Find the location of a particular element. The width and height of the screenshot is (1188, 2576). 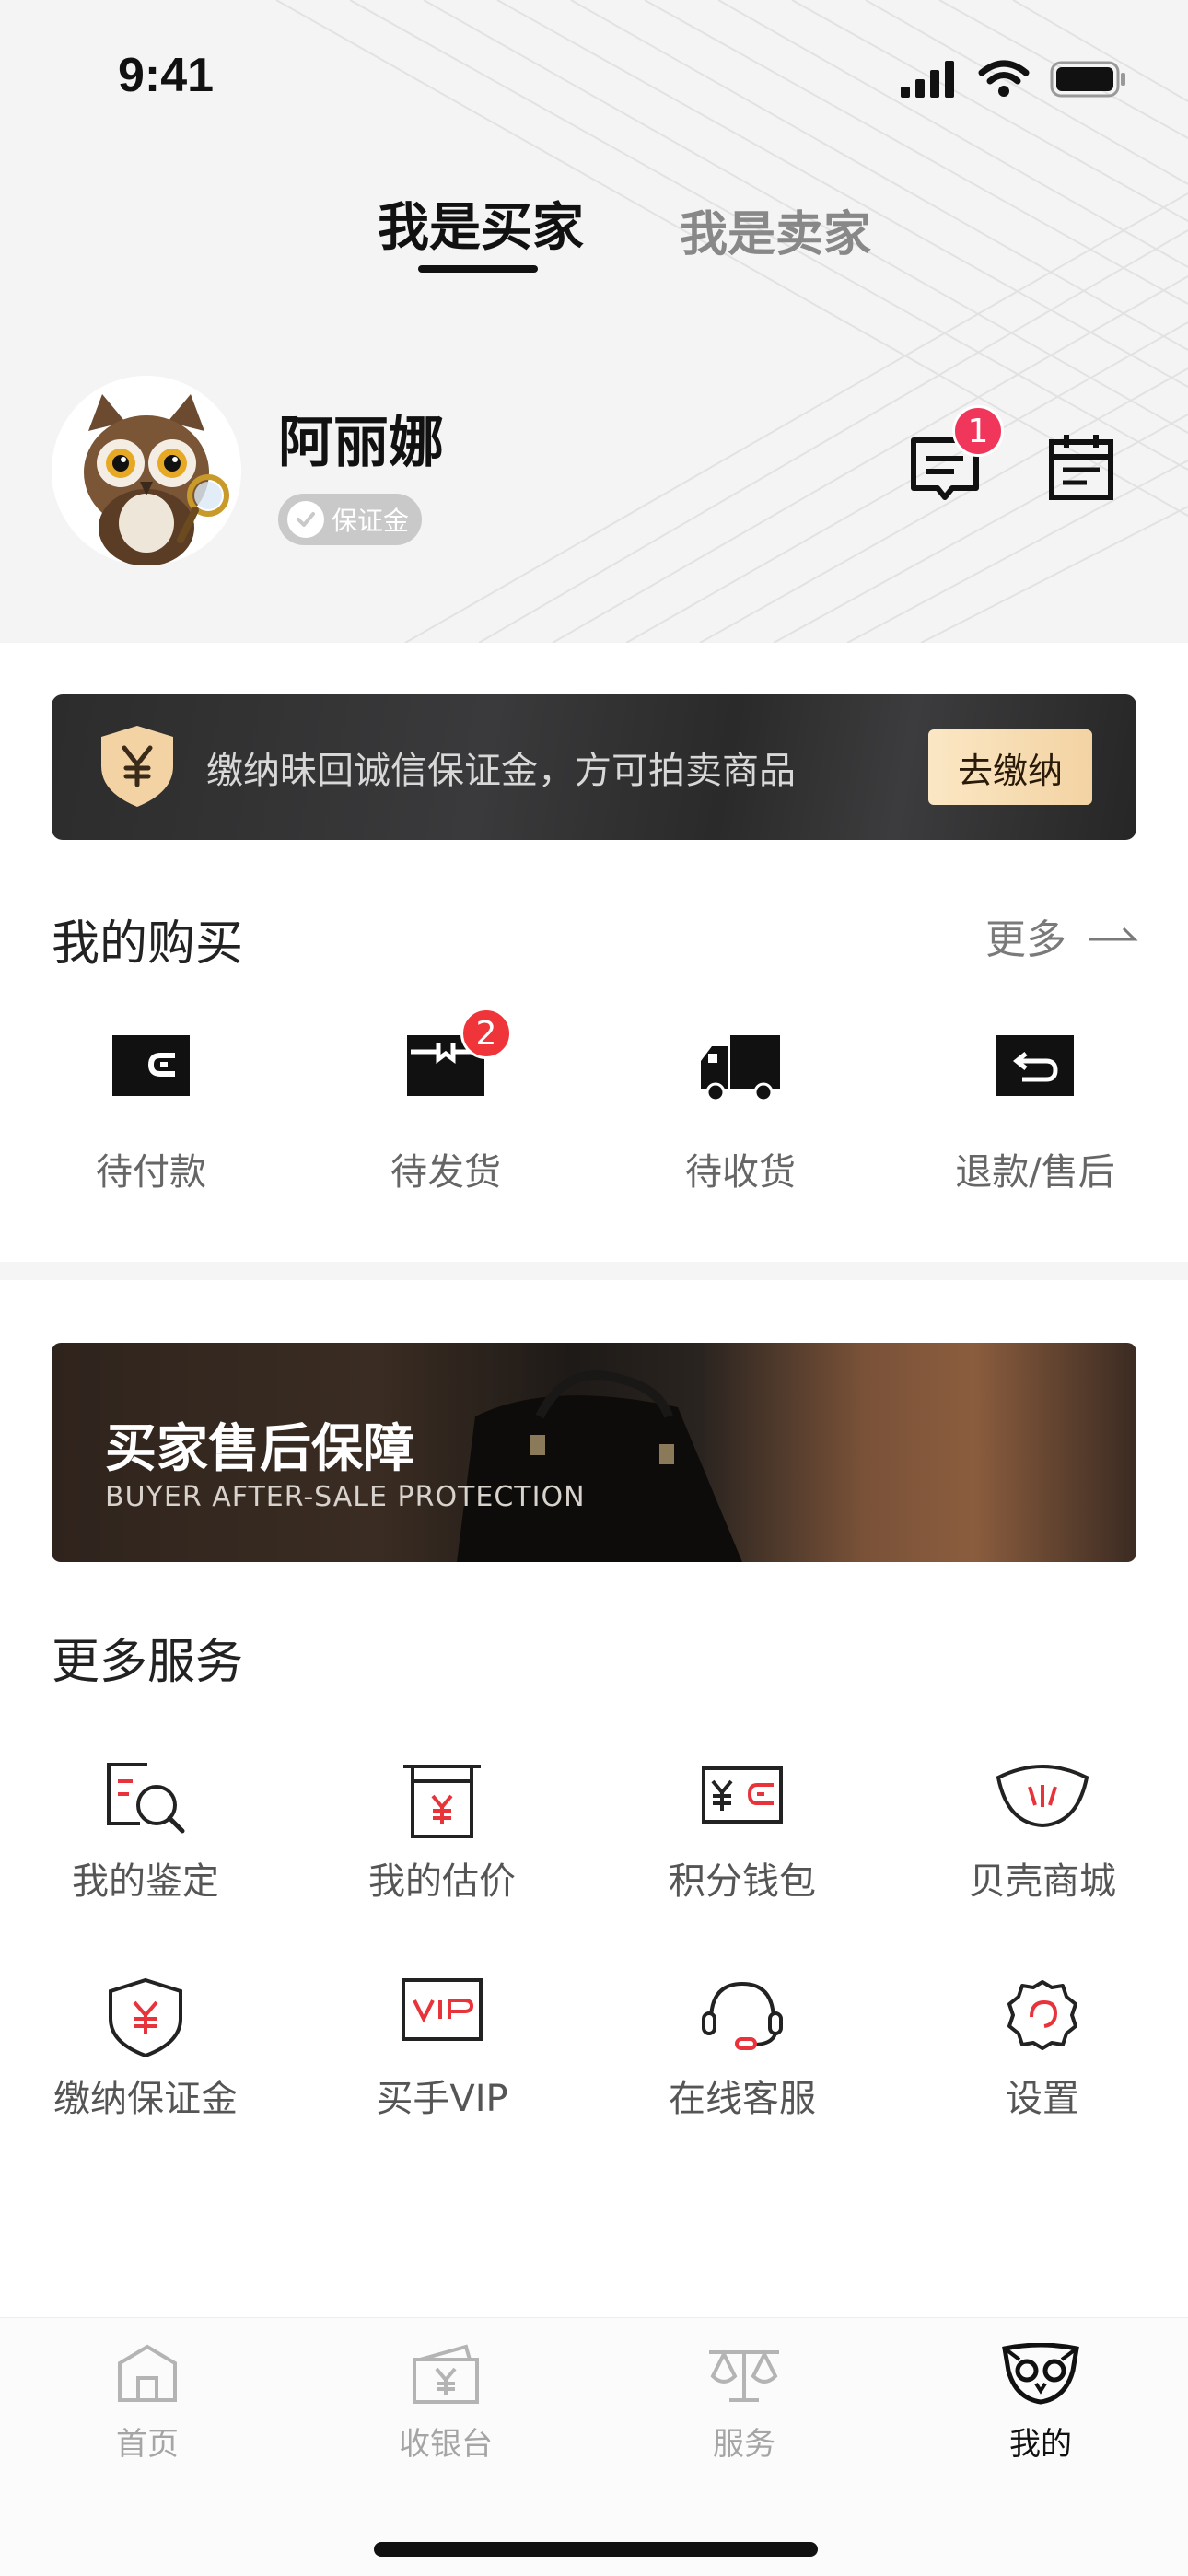

calendar-icon is located at coordinates (1083, 468).